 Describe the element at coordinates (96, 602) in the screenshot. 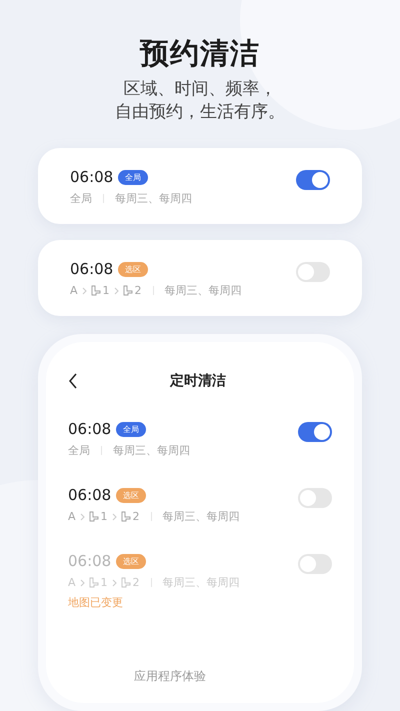

I see `warning-text: 地图已变更` at that location.